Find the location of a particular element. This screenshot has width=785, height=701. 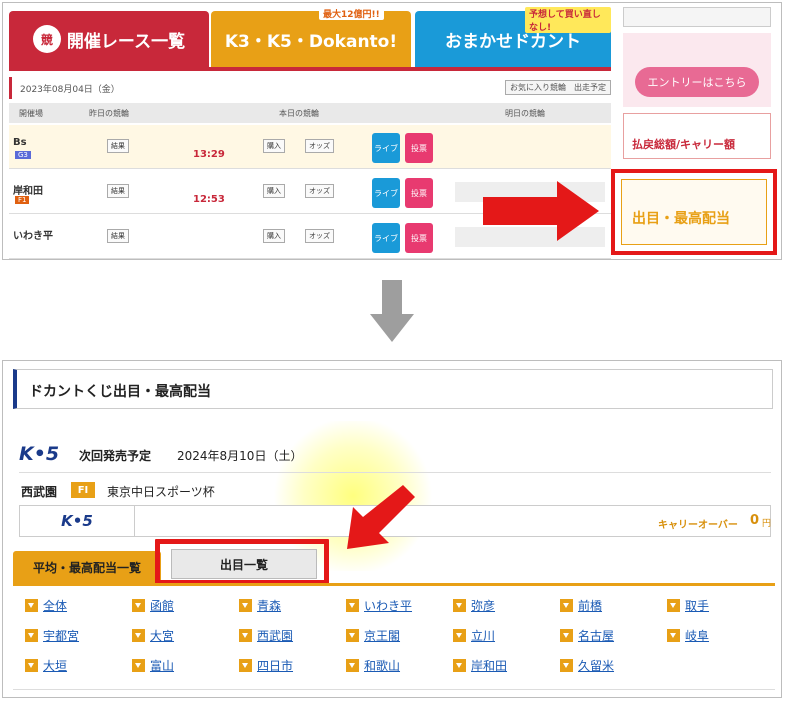

venue-link-label: 全体 is located at coordinates (55, 606).